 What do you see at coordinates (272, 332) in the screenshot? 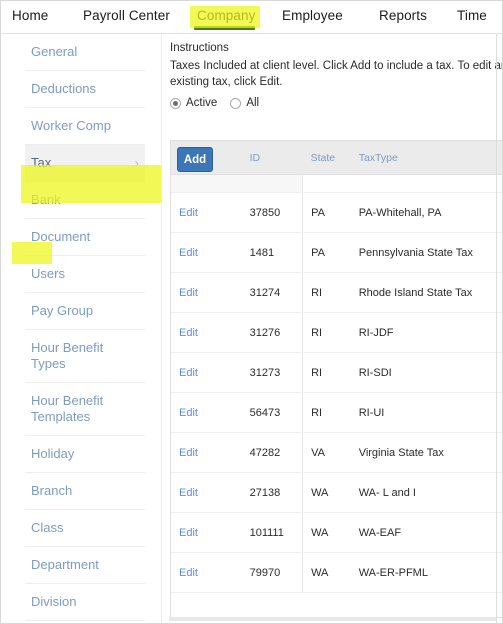
I see `id-cell: 31276` at bounding box center [272, 332].